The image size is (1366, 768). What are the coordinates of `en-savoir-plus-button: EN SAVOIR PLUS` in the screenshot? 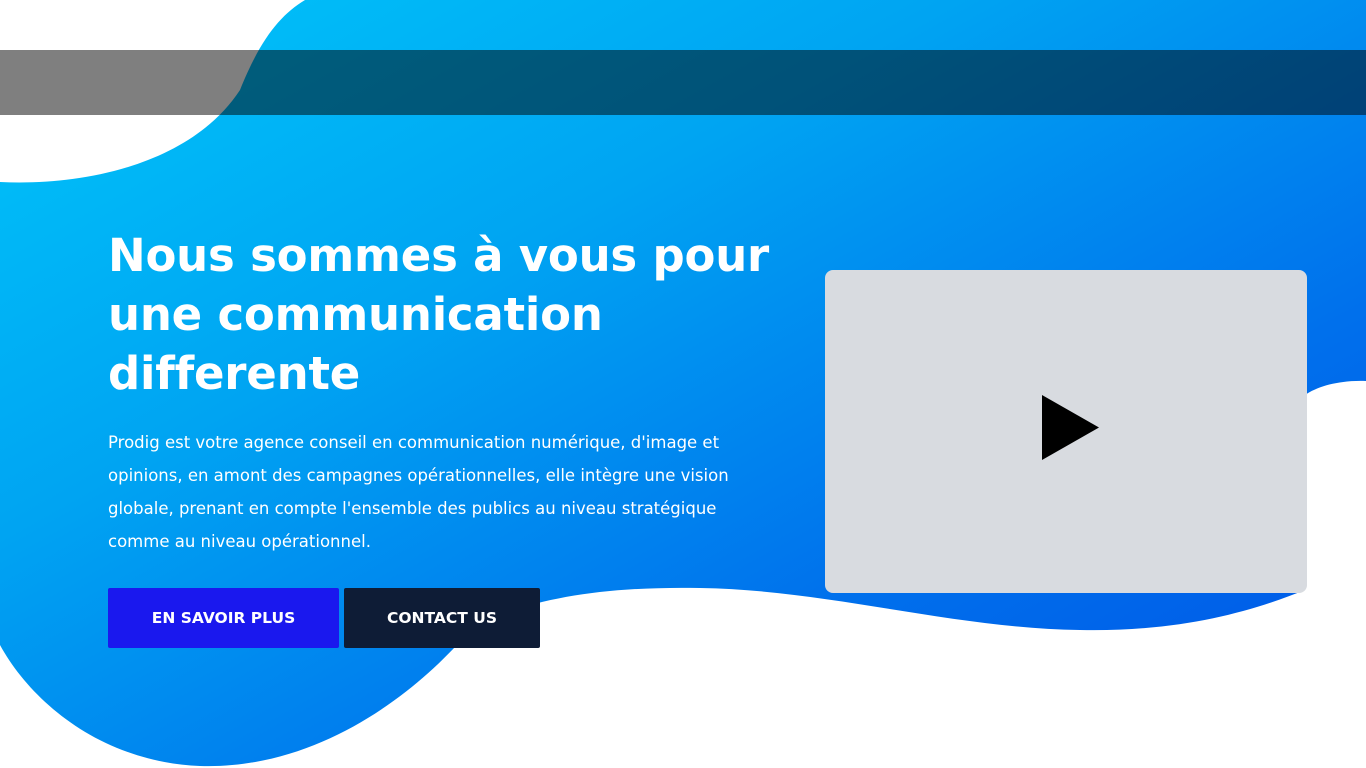 It's located at (223, 618).